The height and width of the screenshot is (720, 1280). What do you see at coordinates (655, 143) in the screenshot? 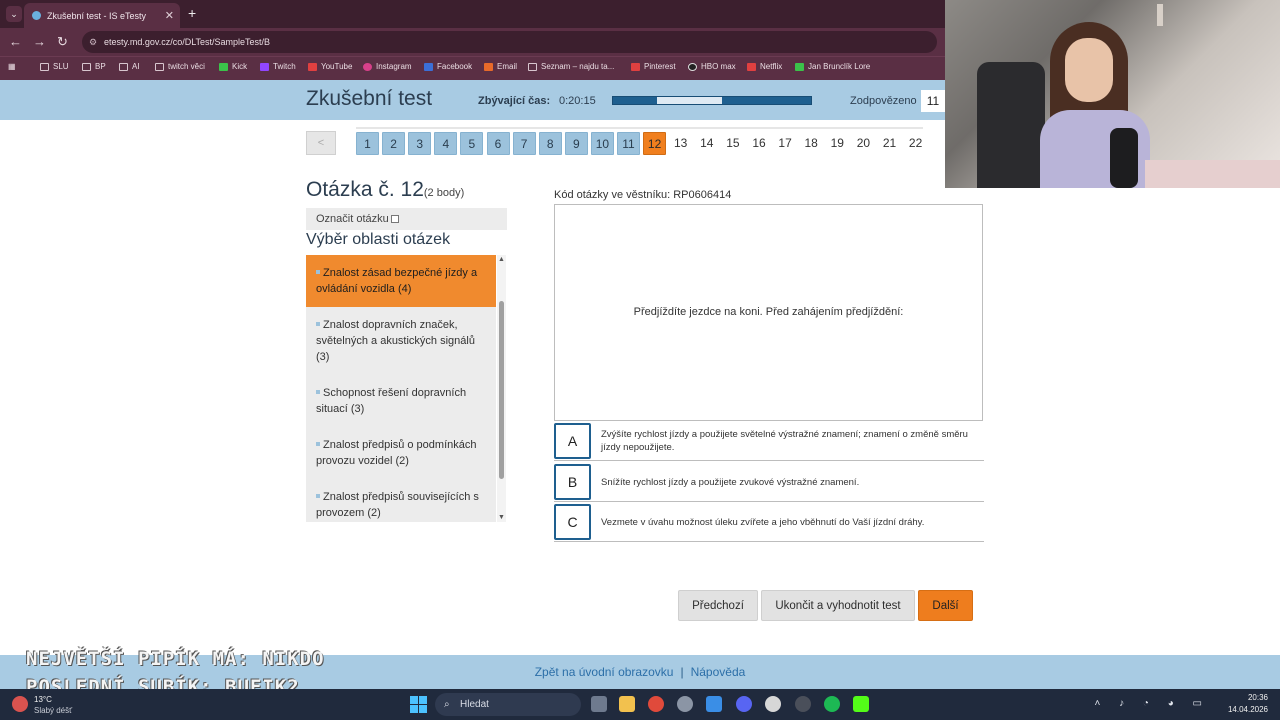
I see `question-number-12: 12` at bounding box center [655, 143].